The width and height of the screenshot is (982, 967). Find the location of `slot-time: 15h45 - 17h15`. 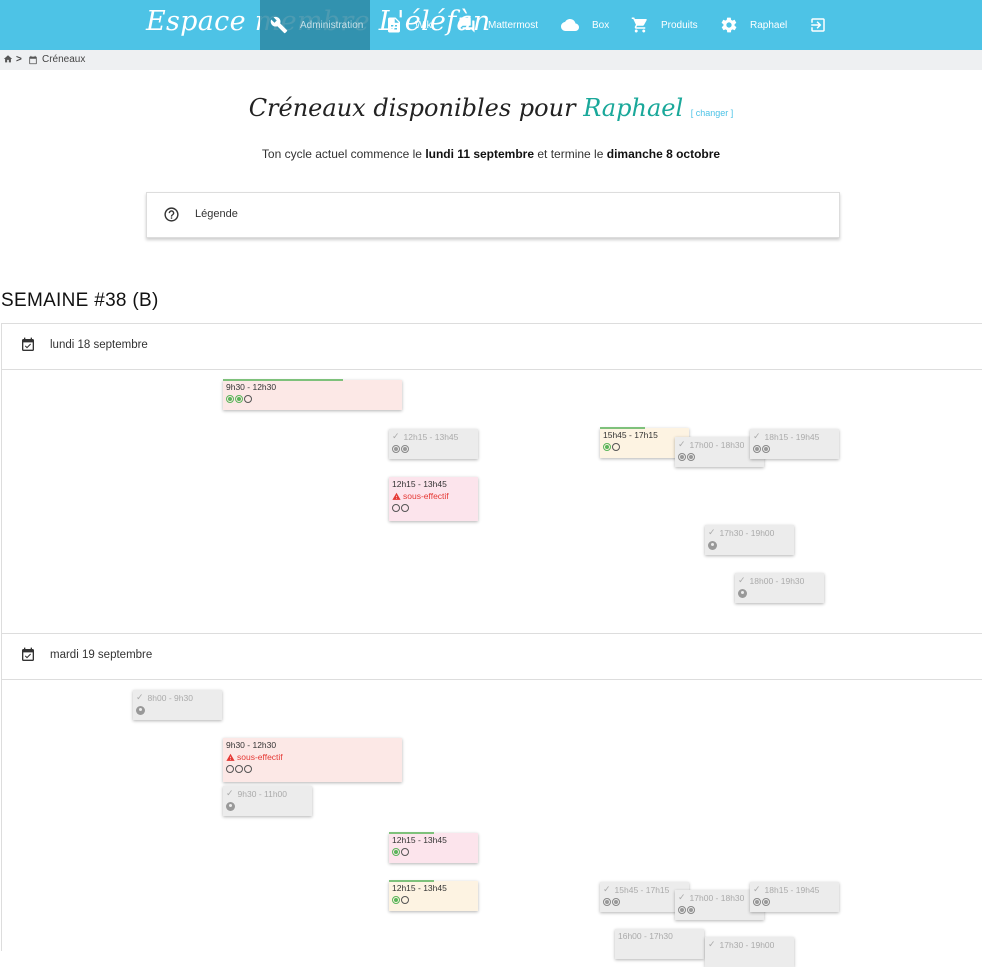

slot-time: 15h45 - 17h15 is located at coordinates (630, 435).